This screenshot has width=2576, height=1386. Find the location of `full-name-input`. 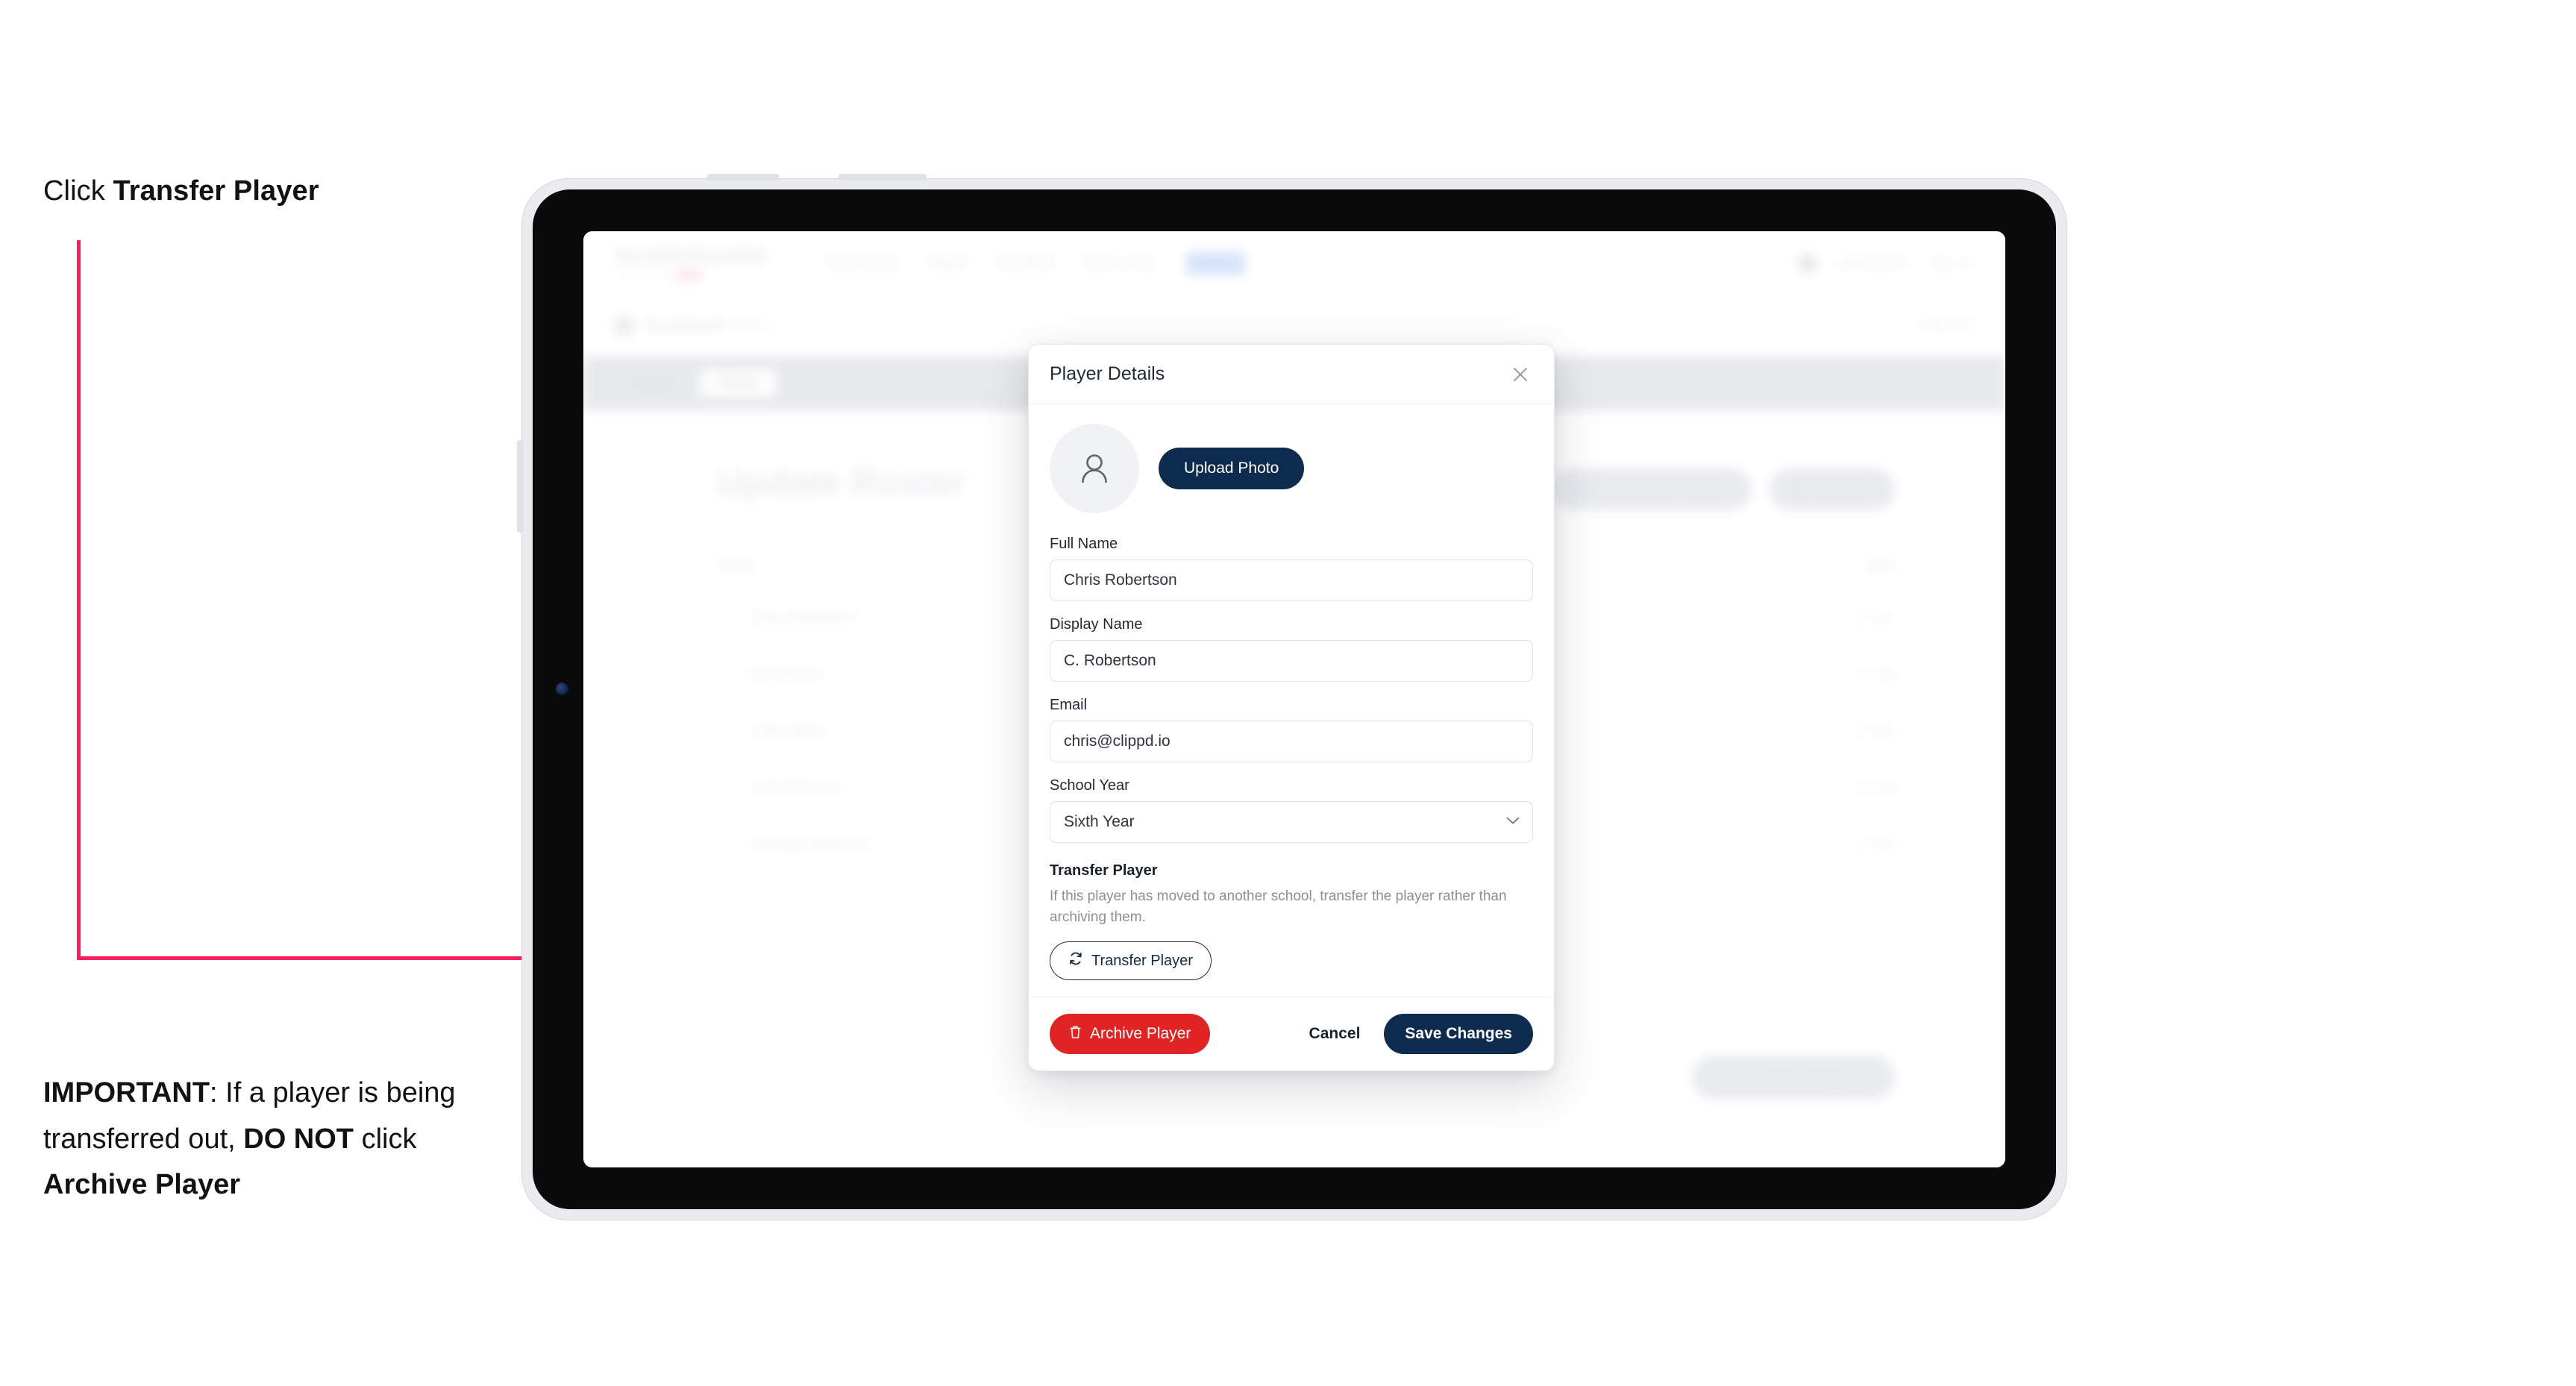

full-name-input is located at coordinates (1291, 580).